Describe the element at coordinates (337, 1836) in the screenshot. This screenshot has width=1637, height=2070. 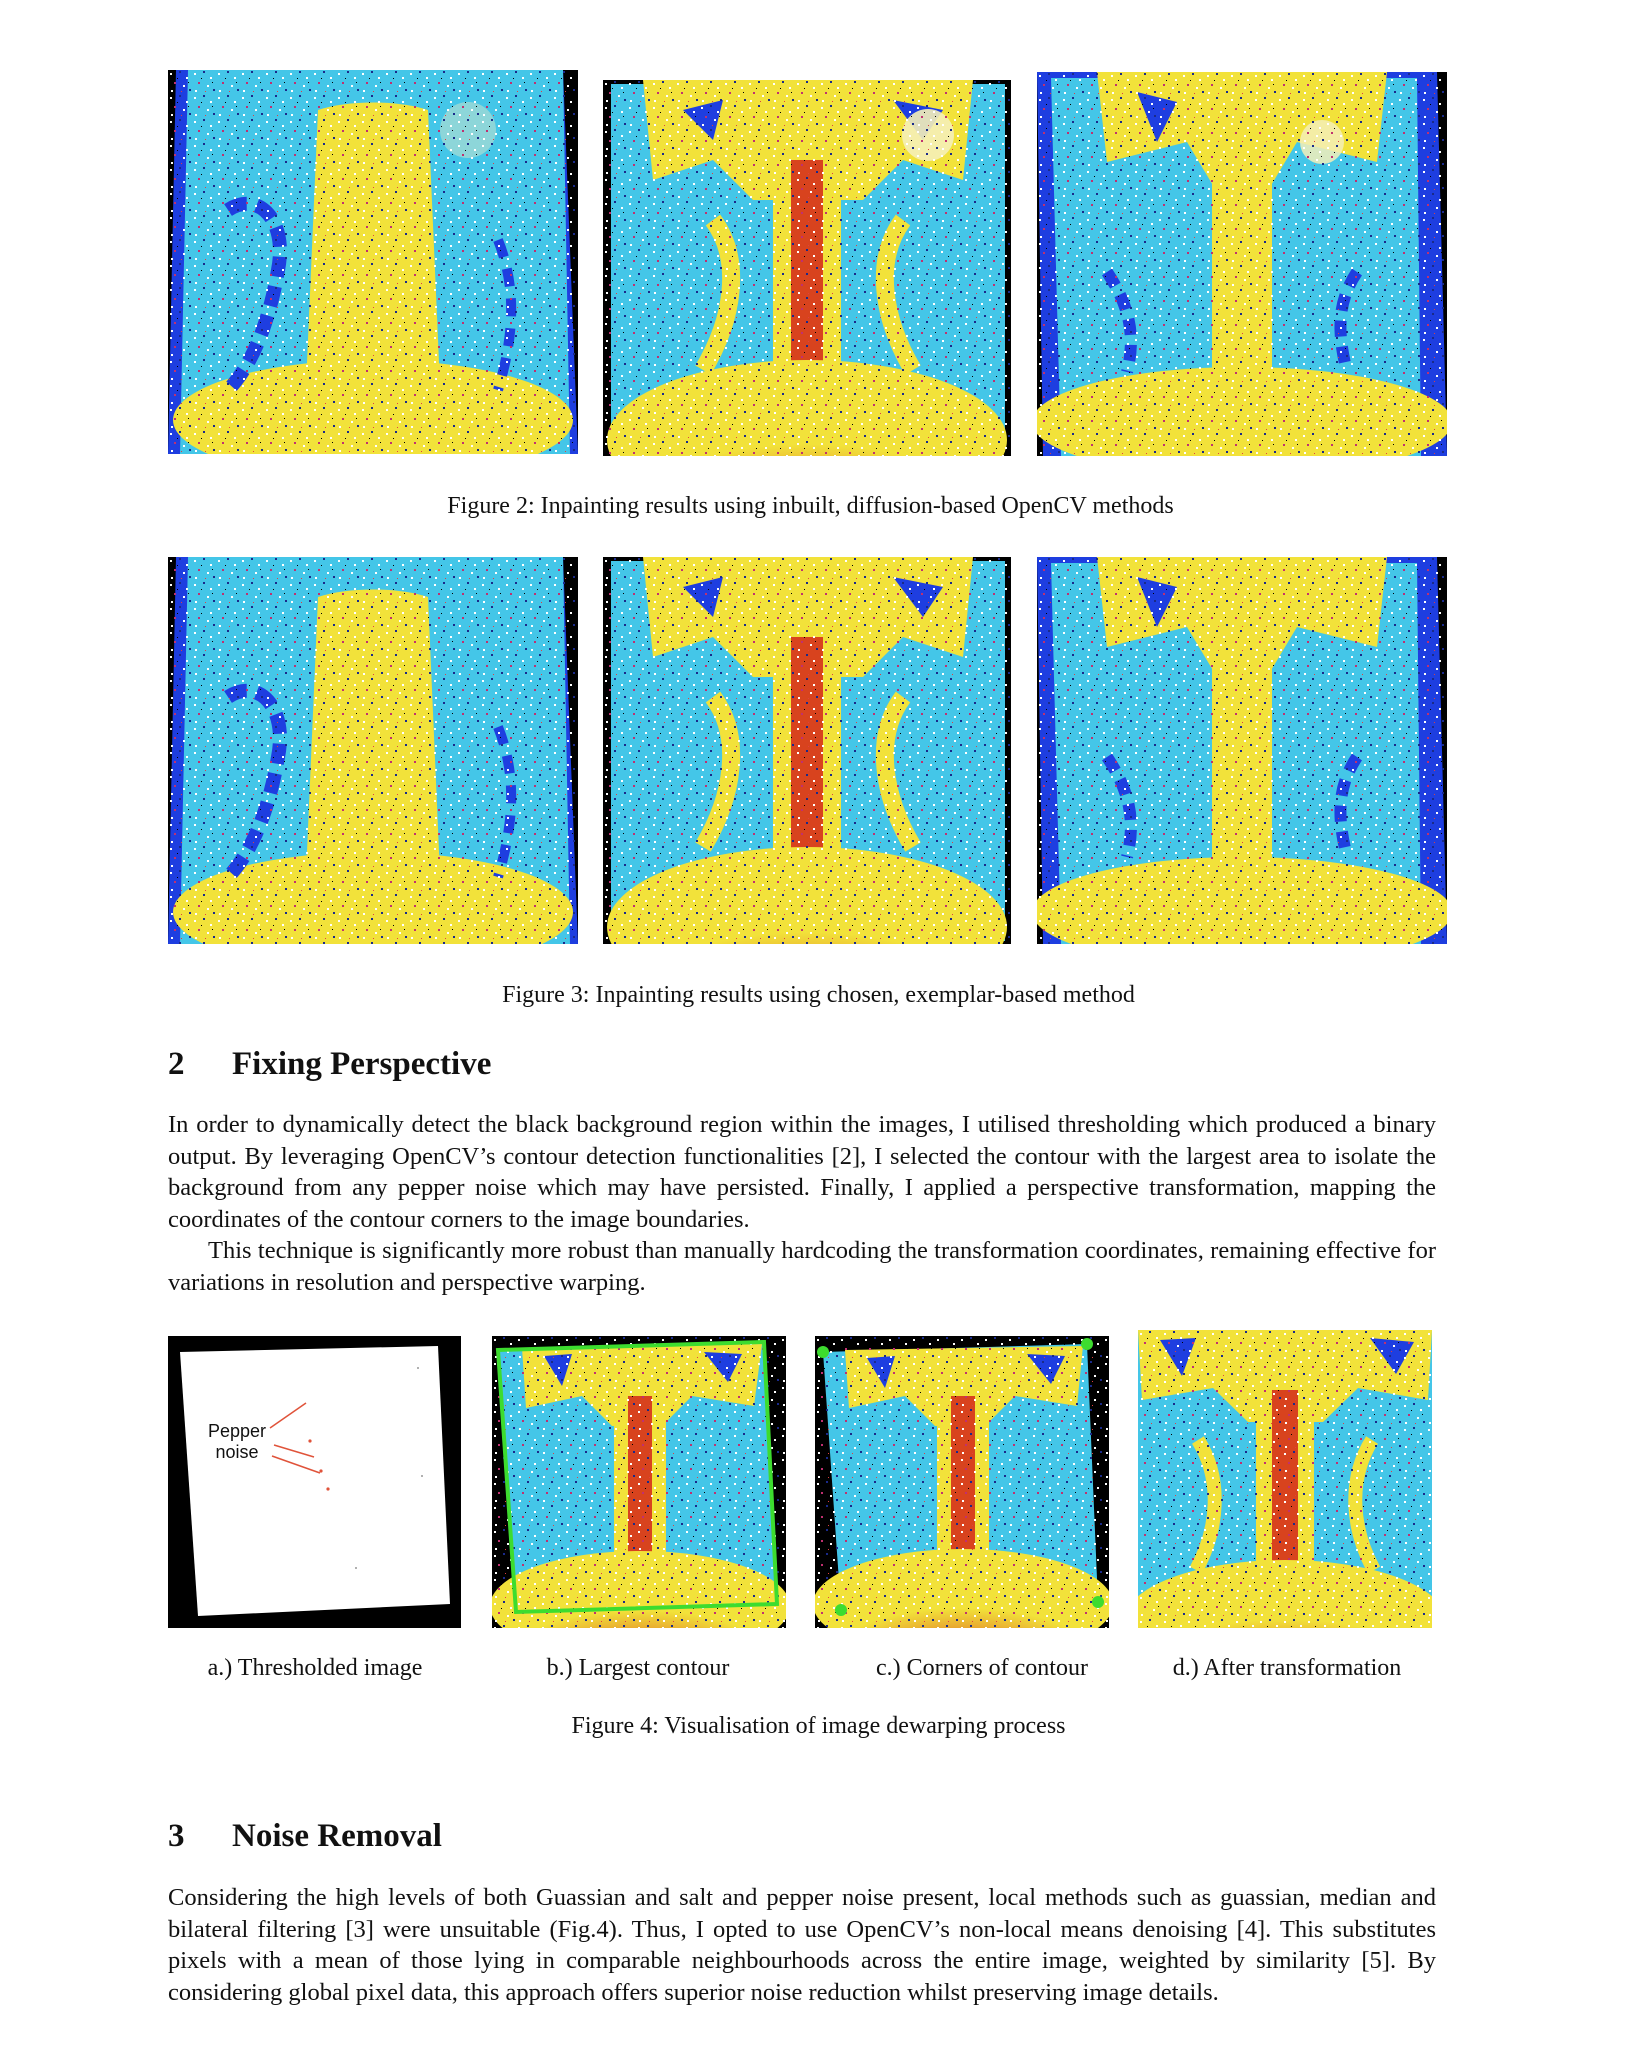
I see `section-3-title: Noise Removal` at that location.